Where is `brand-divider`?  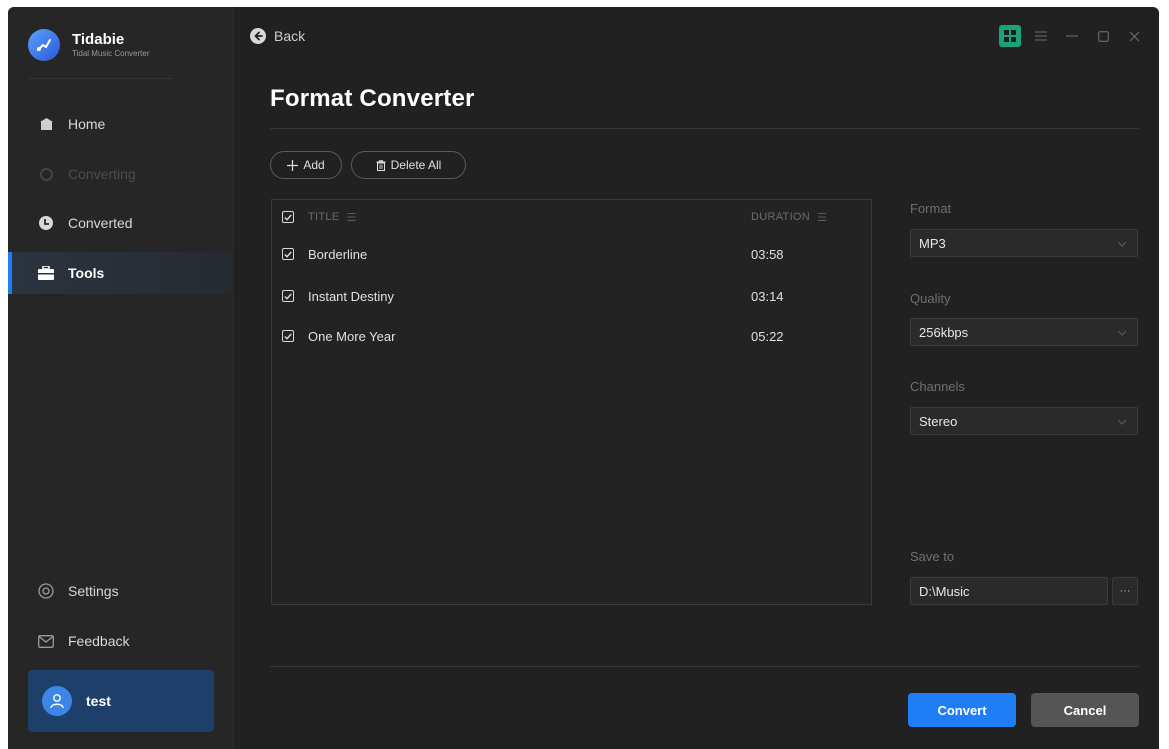
brand-divider is located at coordinates (100, 78).